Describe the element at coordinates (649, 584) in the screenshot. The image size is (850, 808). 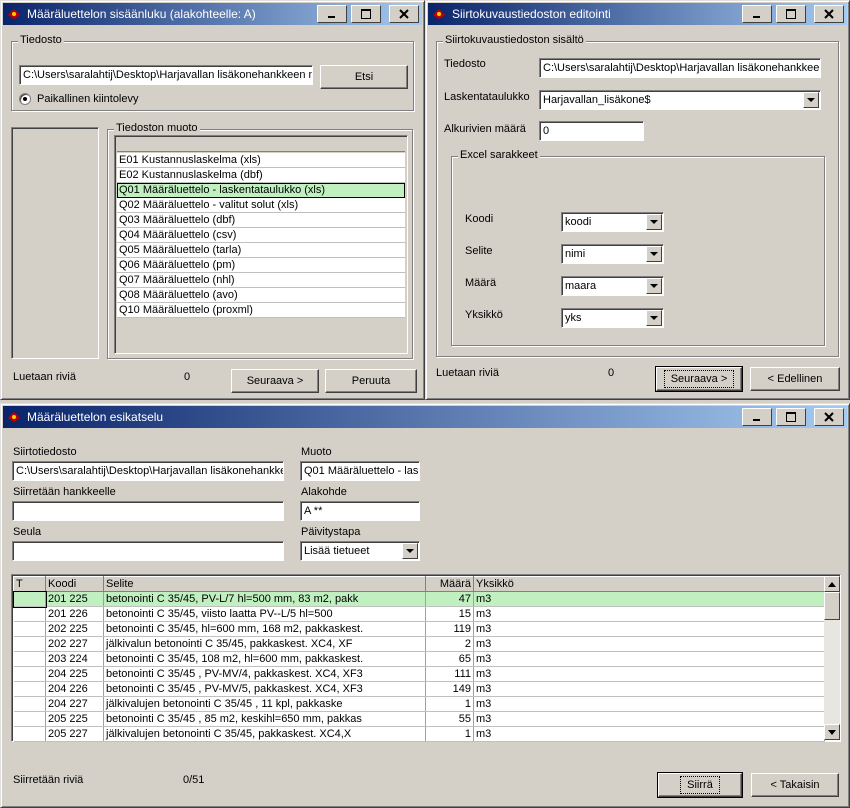
I see `col-yksikko: Yksikkö` at that location.